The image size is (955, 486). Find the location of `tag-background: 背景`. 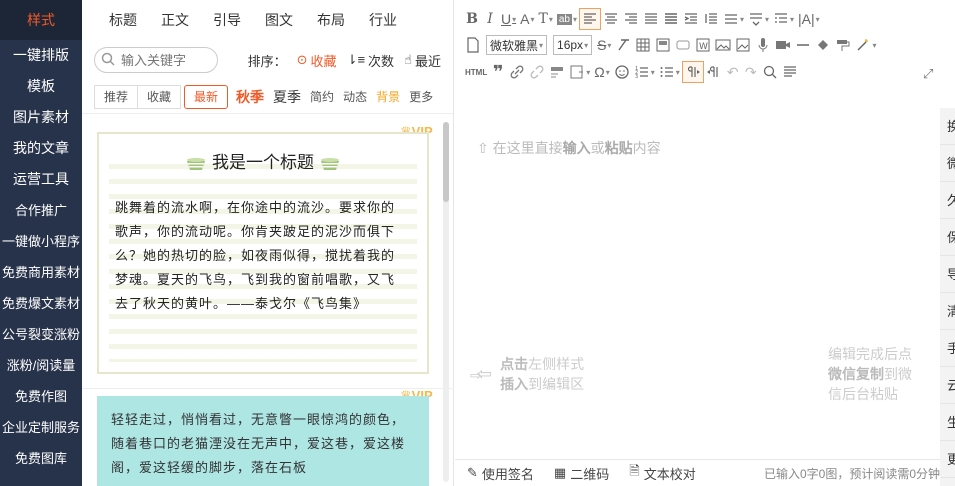

tag-background: 背景 is located at coordinates (388, 96).